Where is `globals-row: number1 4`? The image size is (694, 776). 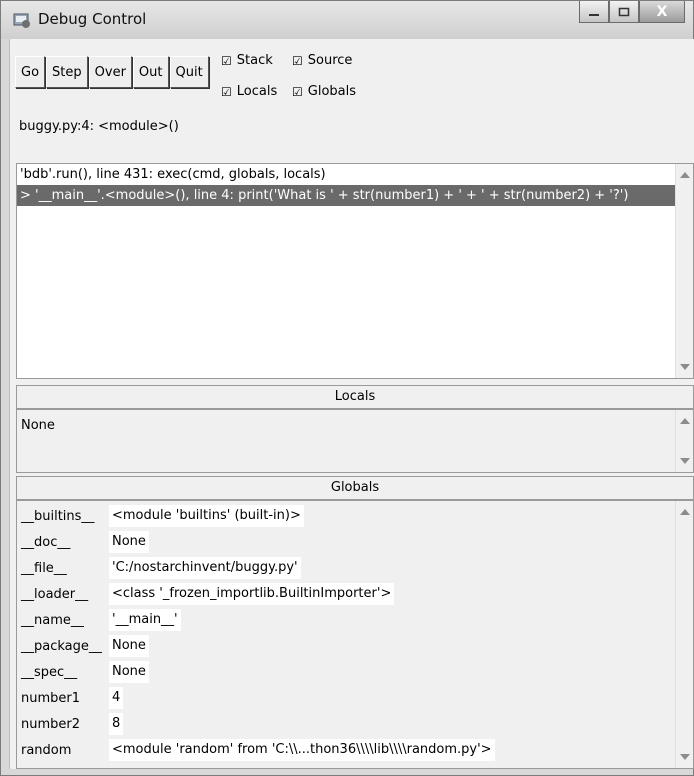 globals-row: number1 4 is located at coordinates (347, 699).